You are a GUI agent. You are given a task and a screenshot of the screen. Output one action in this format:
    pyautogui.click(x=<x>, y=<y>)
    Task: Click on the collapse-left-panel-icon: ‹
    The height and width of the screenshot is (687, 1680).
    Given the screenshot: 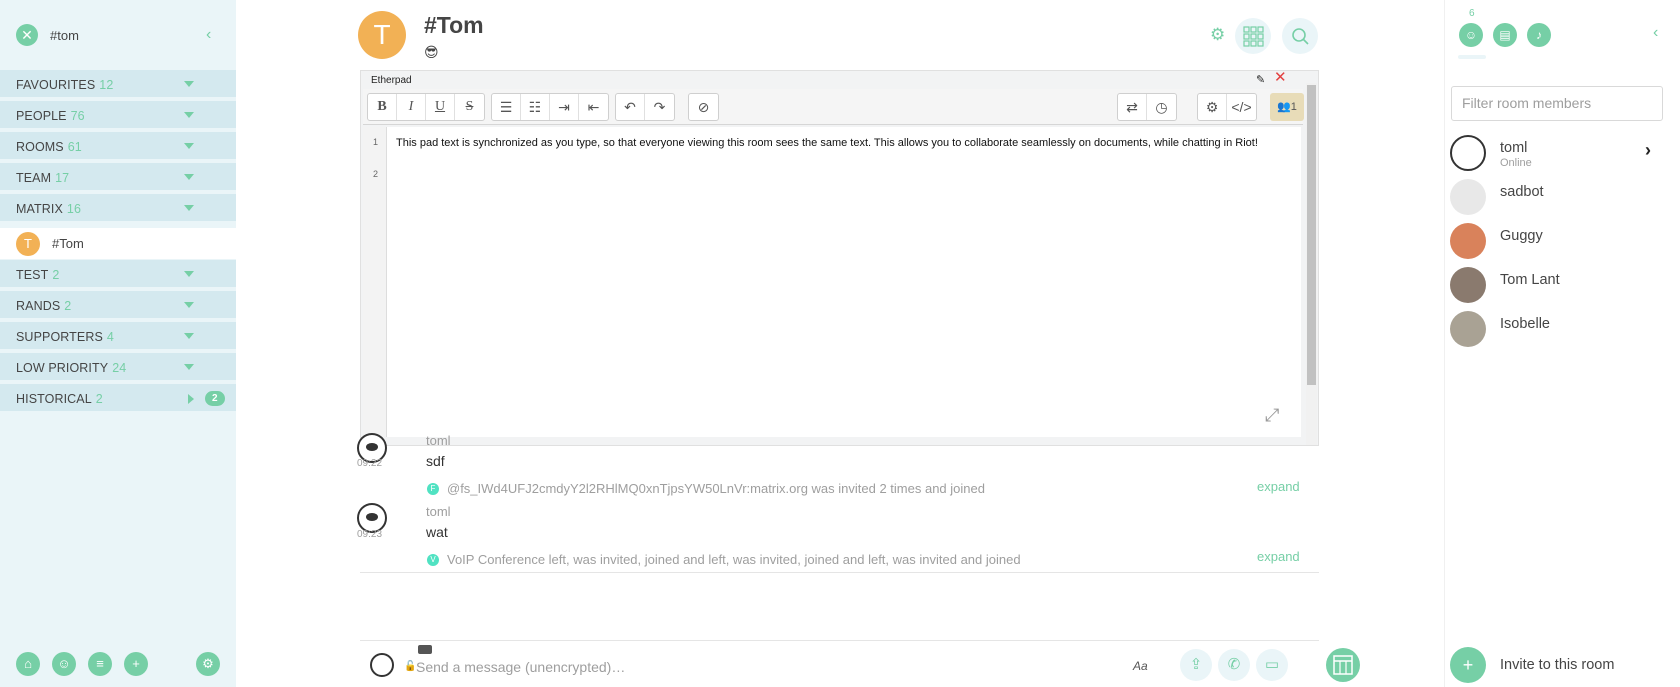 What is the action you would take?
    pyautogui.click(x=214, y=35)
    